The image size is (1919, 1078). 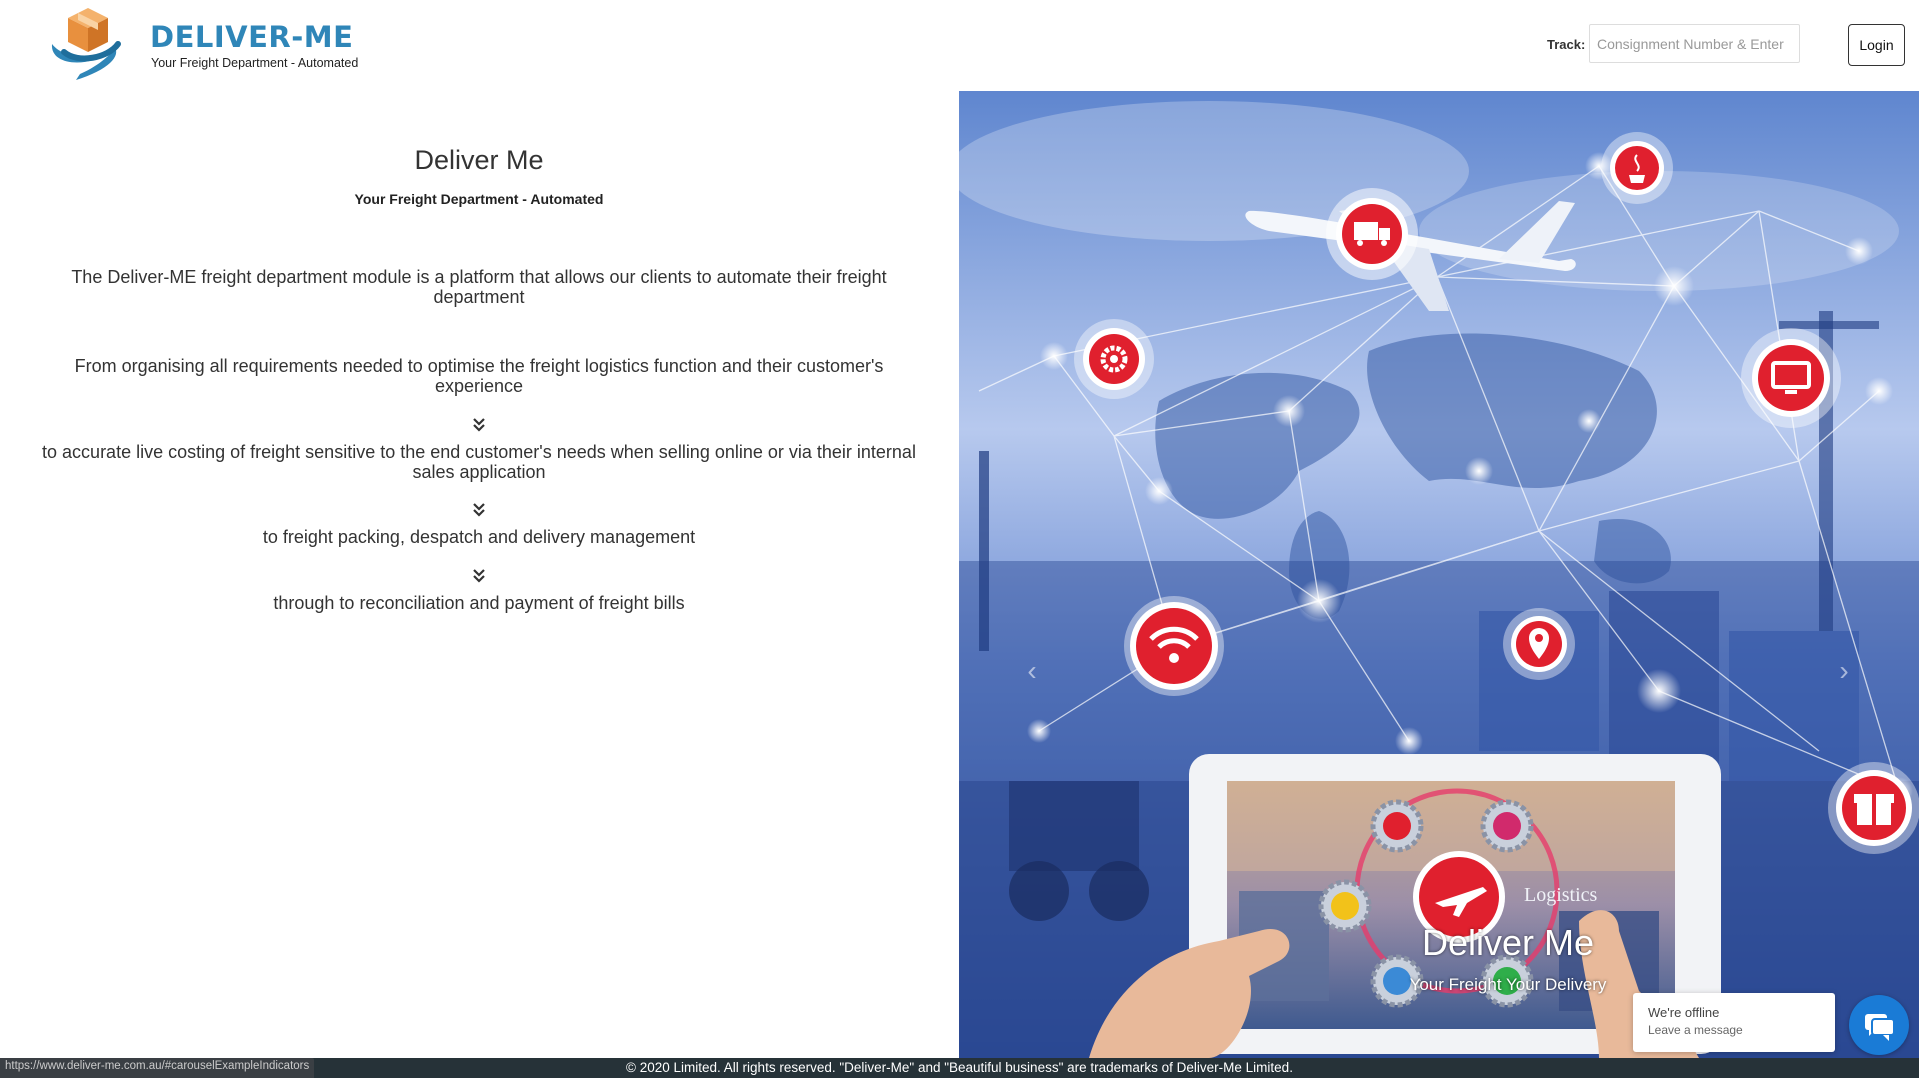 I want to click on page-subtitle: Your Freight Department - Automated, so click(x=479, y=199).